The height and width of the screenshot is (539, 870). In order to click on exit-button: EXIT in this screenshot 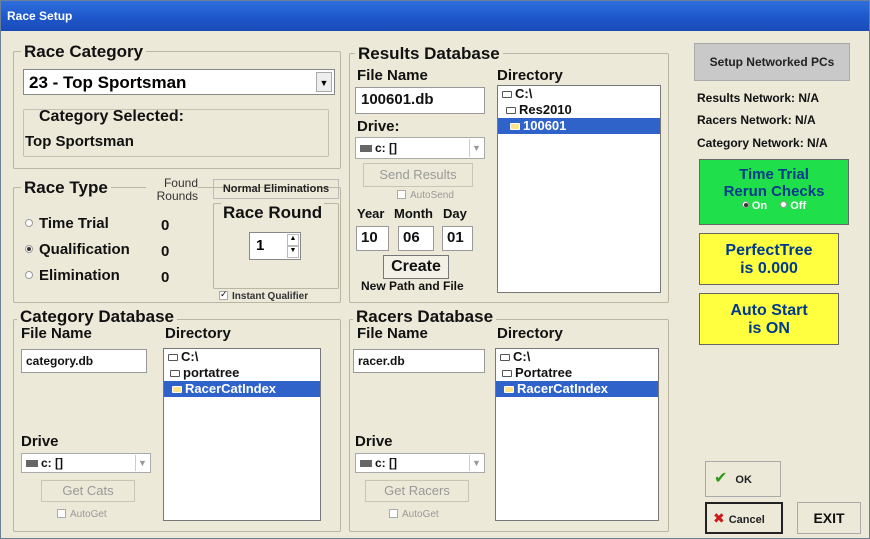, I will do `click(829, 518)`.